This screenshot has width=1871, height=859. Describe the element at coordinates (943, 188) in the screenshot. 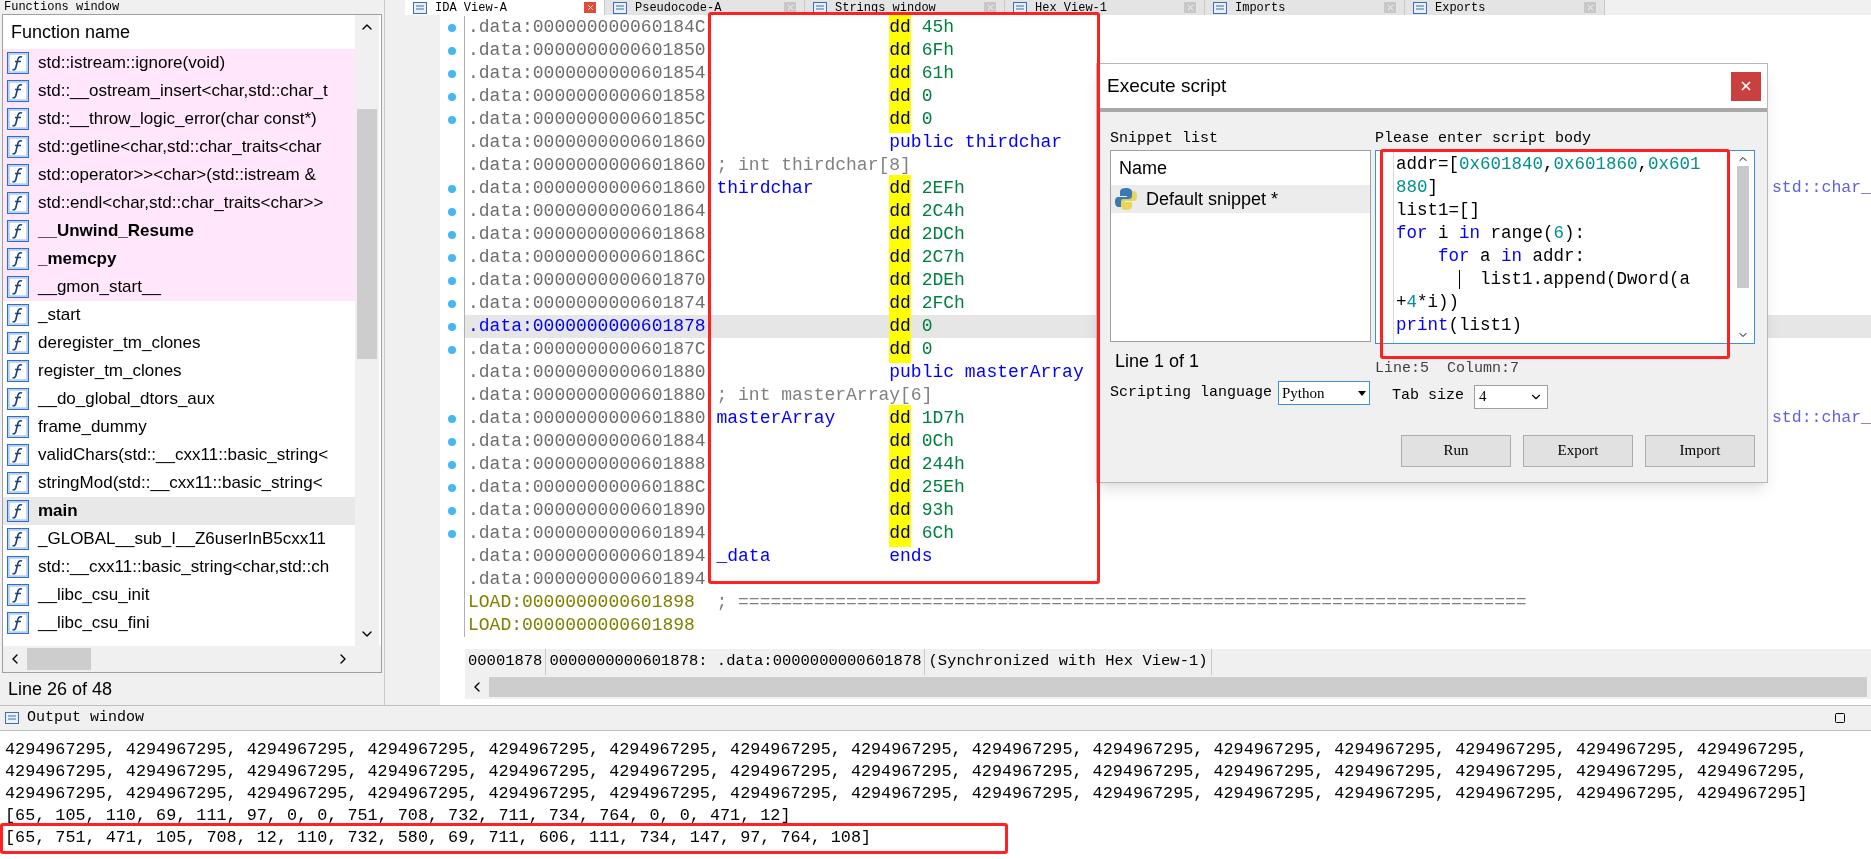

I see `operand: 2EFh` at that location.